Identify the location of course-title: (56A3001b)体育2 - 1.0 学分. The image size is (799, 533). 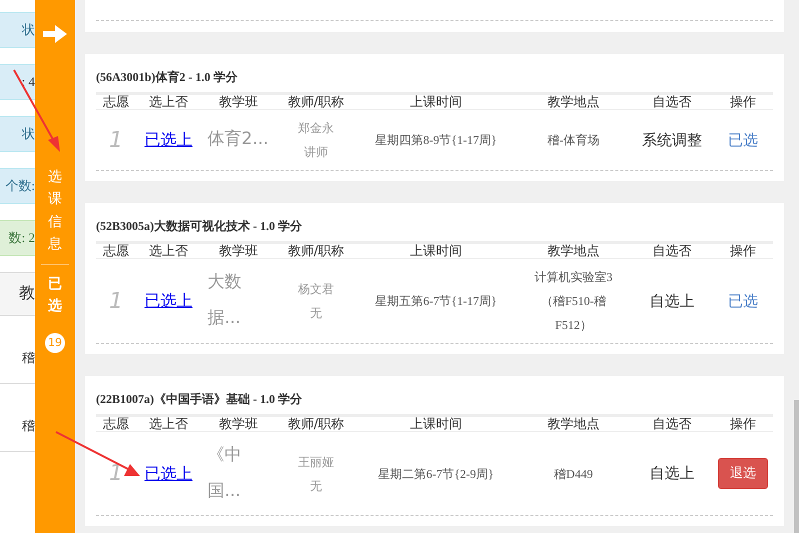
(167, 77).